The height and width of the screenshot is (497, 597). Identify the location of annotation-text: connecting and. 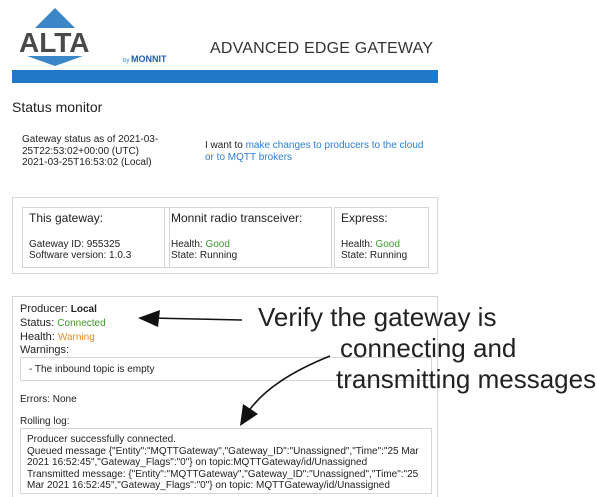
(428, 348).